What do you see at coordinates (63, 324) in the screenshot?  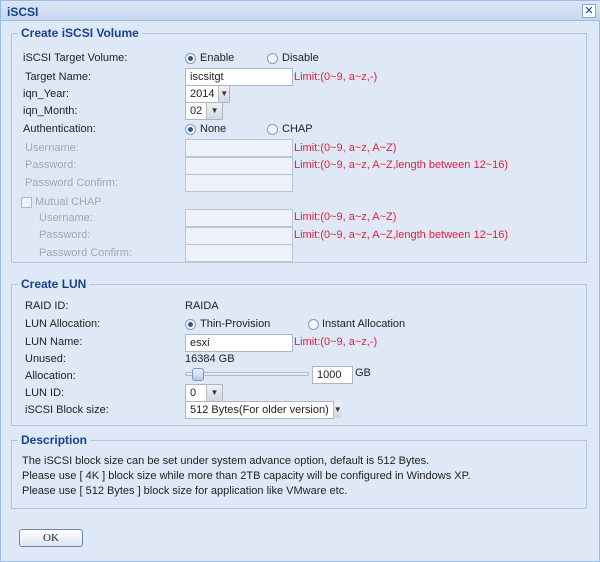 I see `lun-allocation-label: LUN Allocation:` at bounding box center [63, 324].